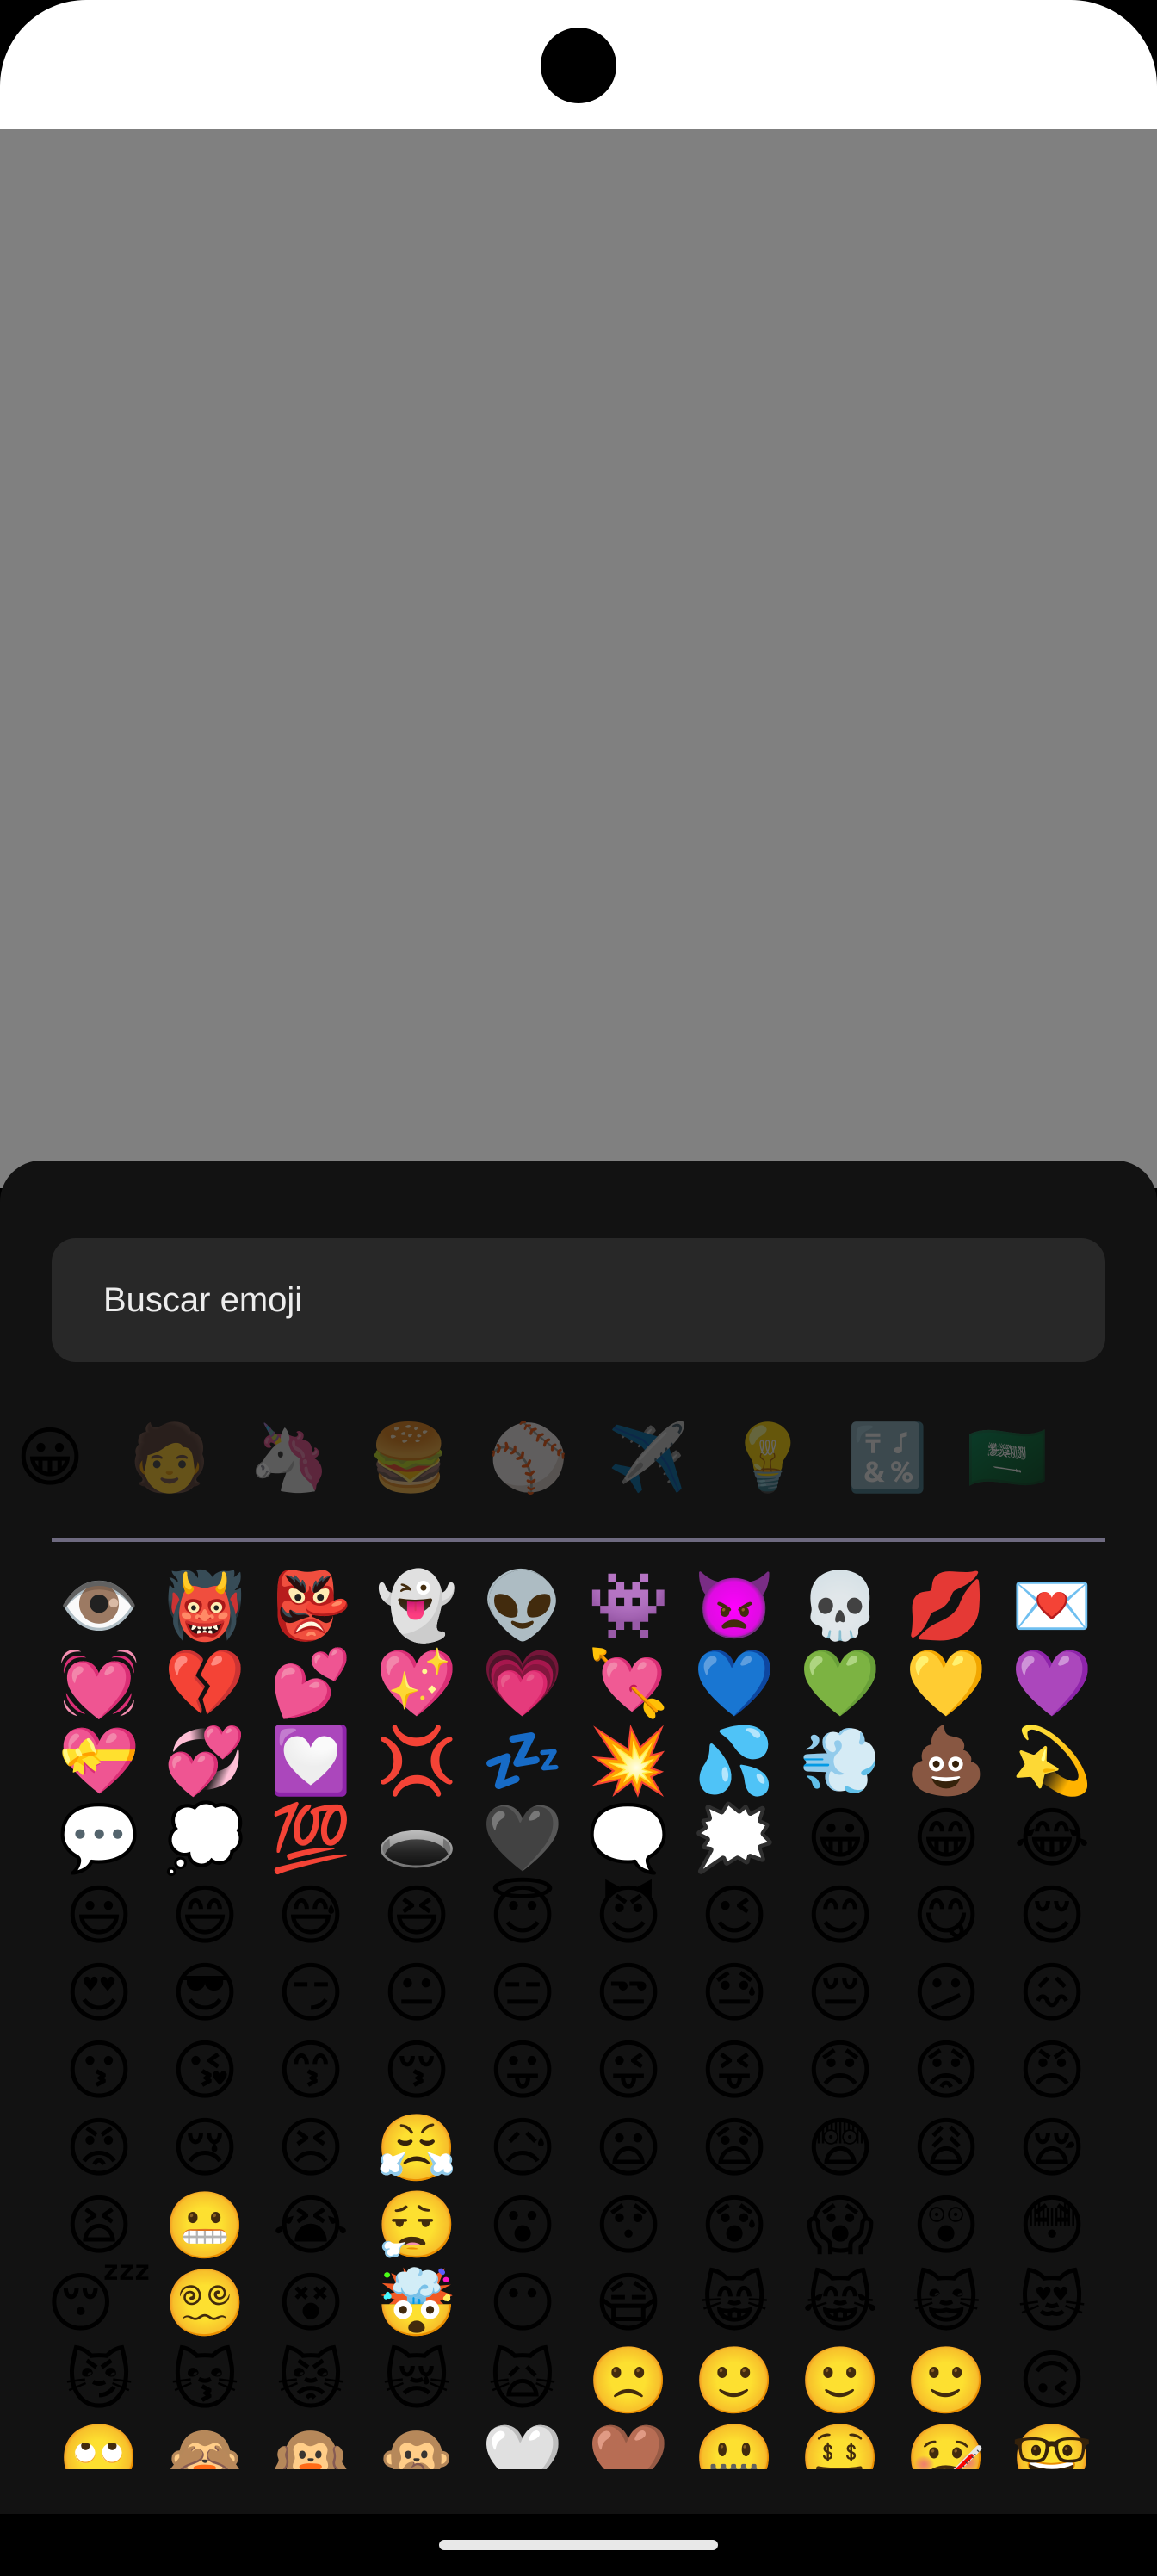 The height and width of the screenshot is (2576, 1157). I want to click on category-tab-flags: 🇸🇦, so click(1008, 1457).